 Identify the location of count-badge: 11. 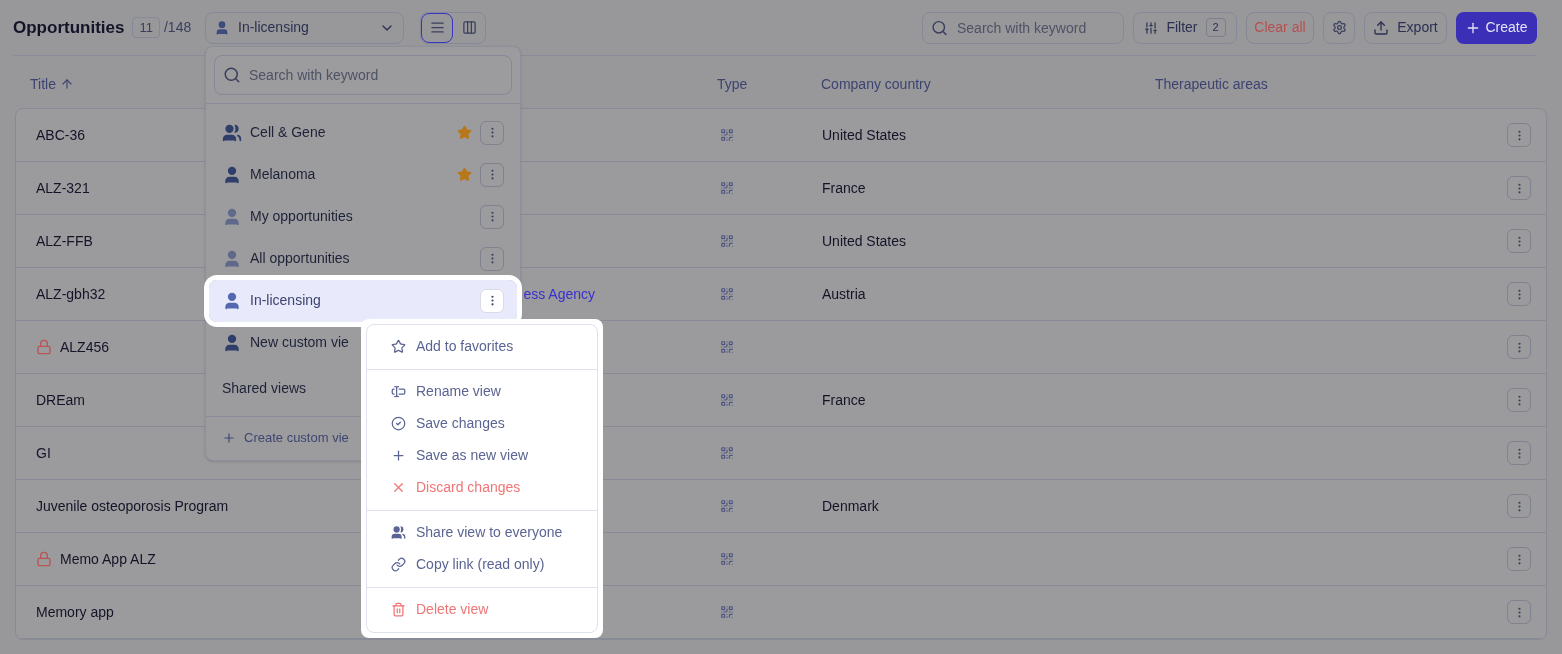
(146, 27).